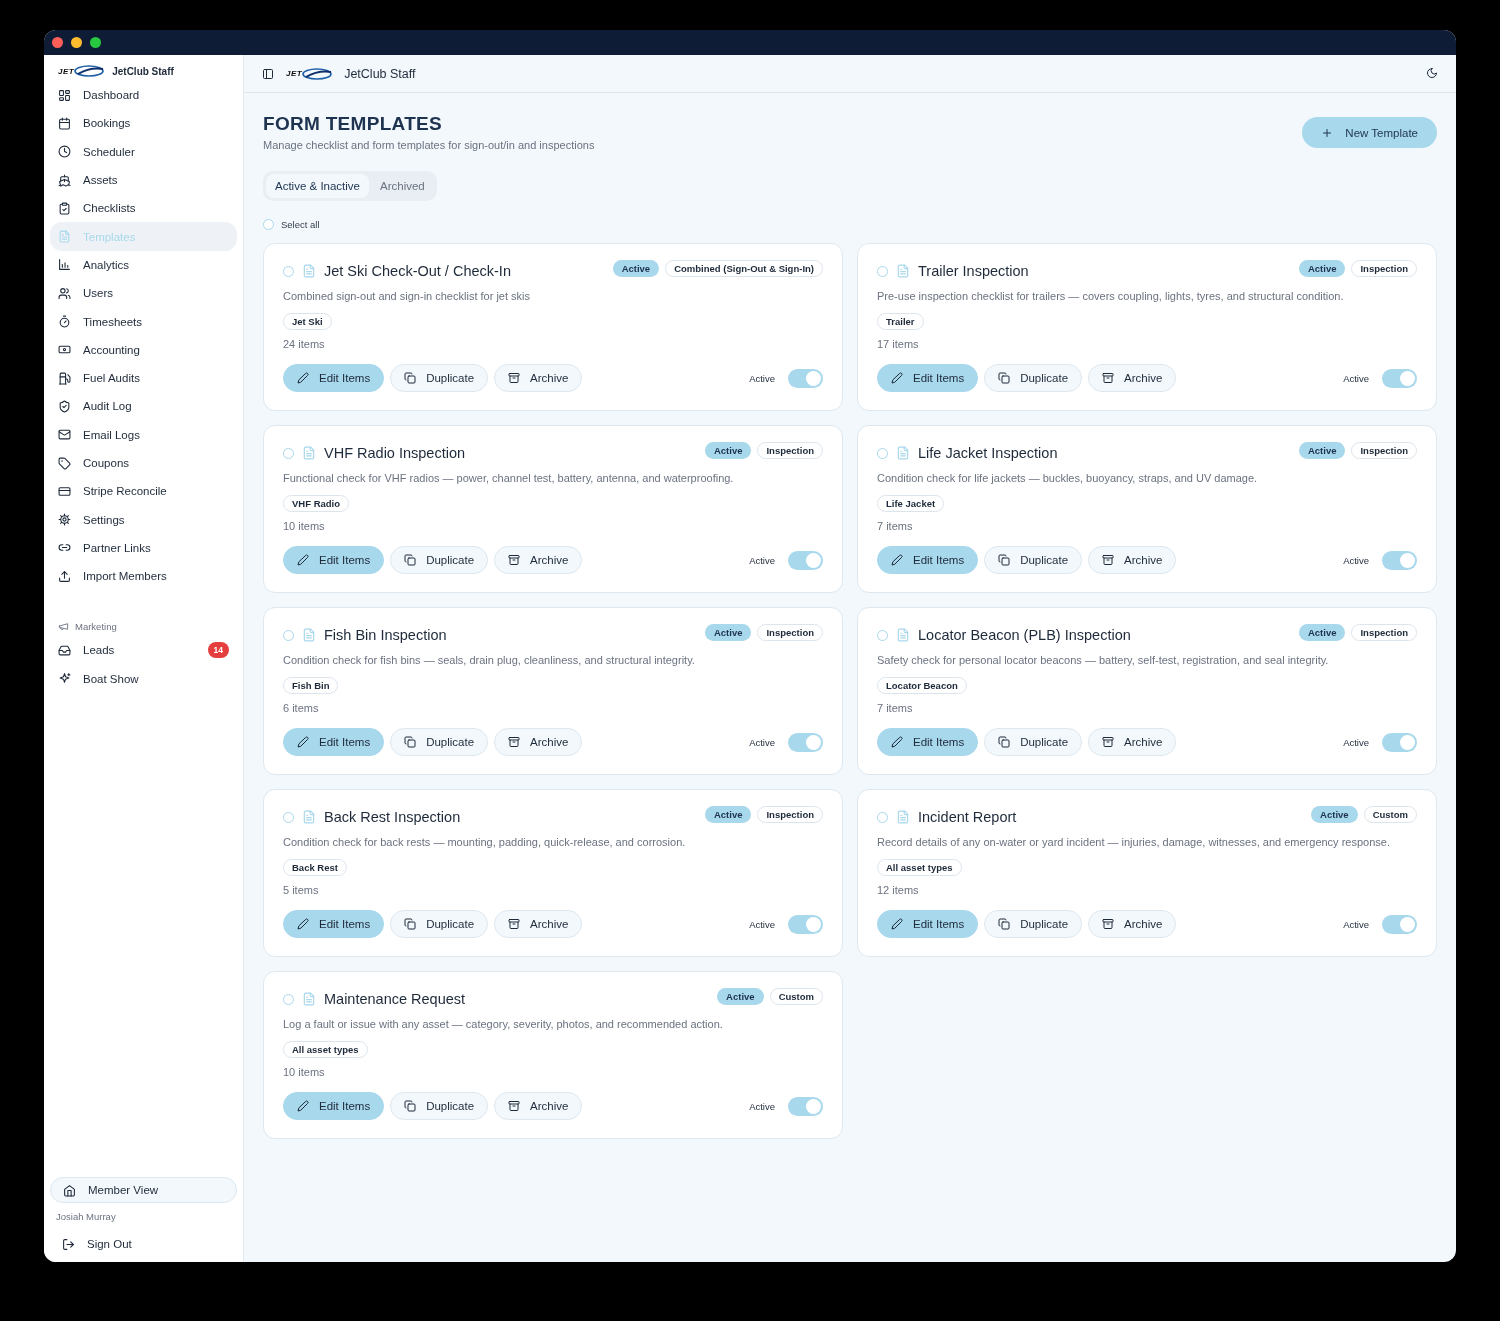 This screenshot has height=1321, width=1500. Describe the element at coordinates (218, 650) in the screenshot. I see `count-badge: 14` at that location.